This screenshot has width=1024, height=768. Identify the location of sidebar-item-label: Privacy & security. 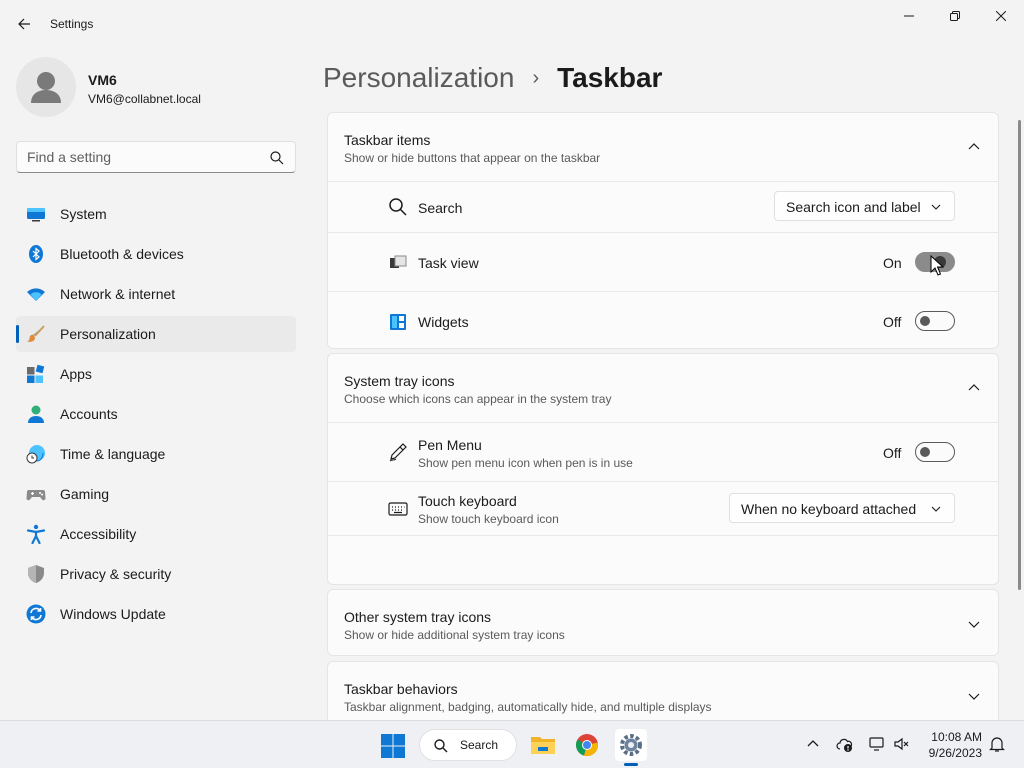
(116, 574).